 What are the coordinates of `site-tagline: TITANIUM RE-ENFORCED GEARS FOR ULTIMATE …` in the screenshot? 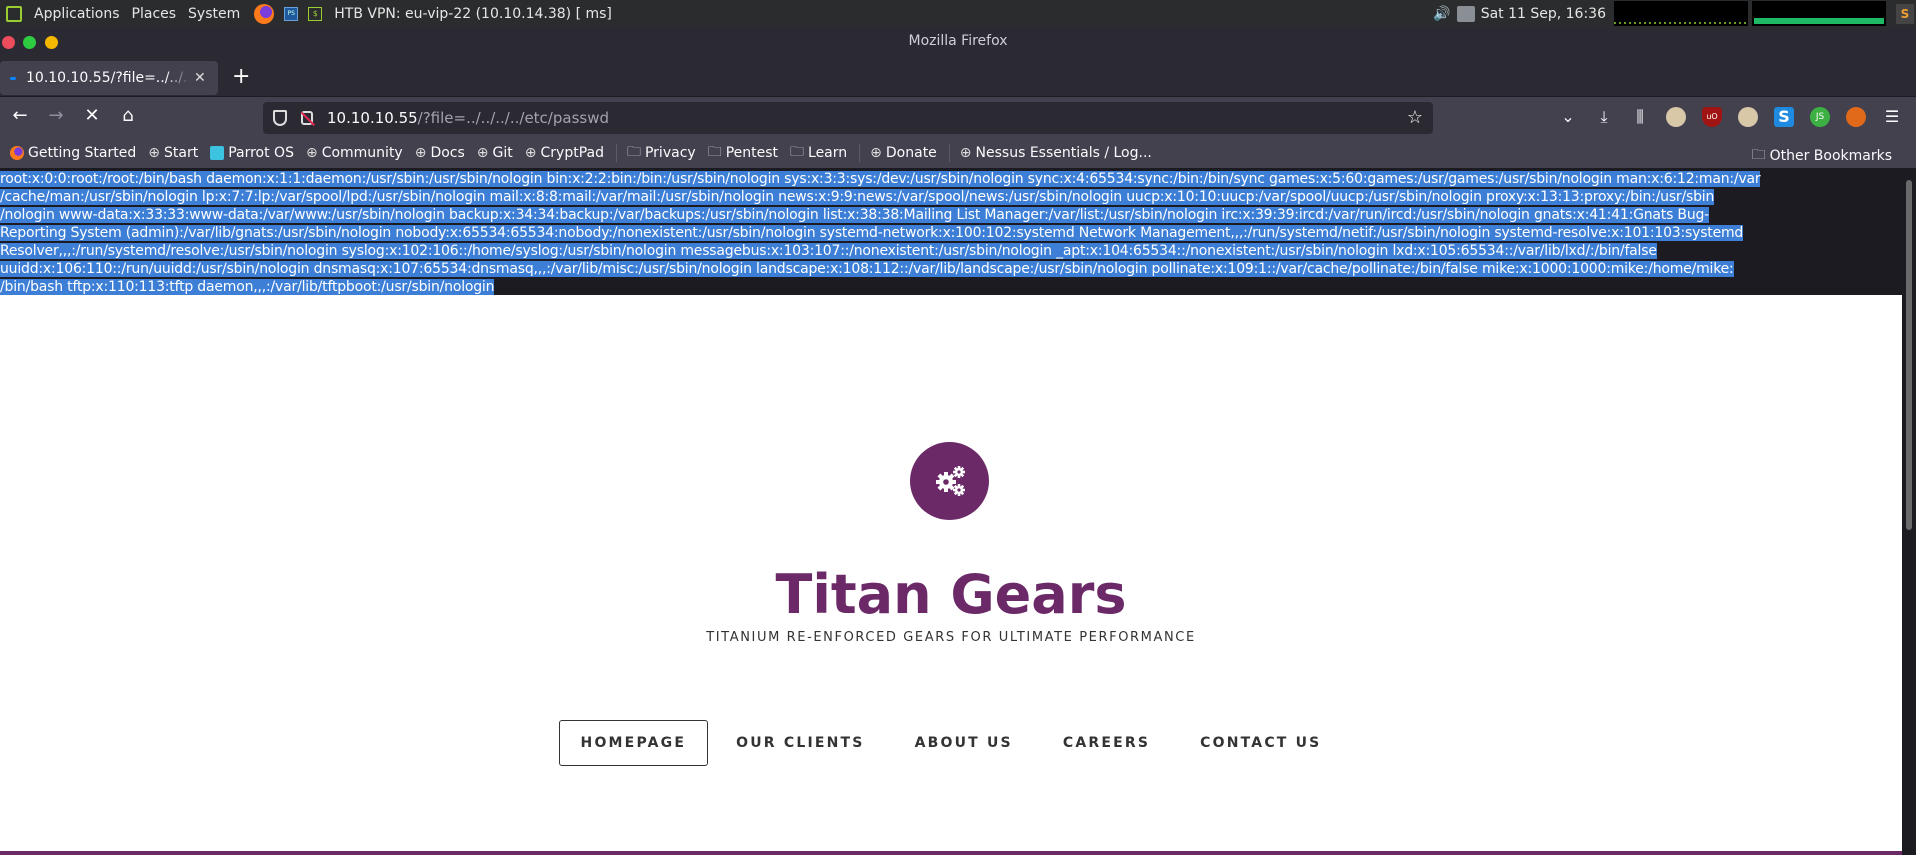 It's located at (951, 637).